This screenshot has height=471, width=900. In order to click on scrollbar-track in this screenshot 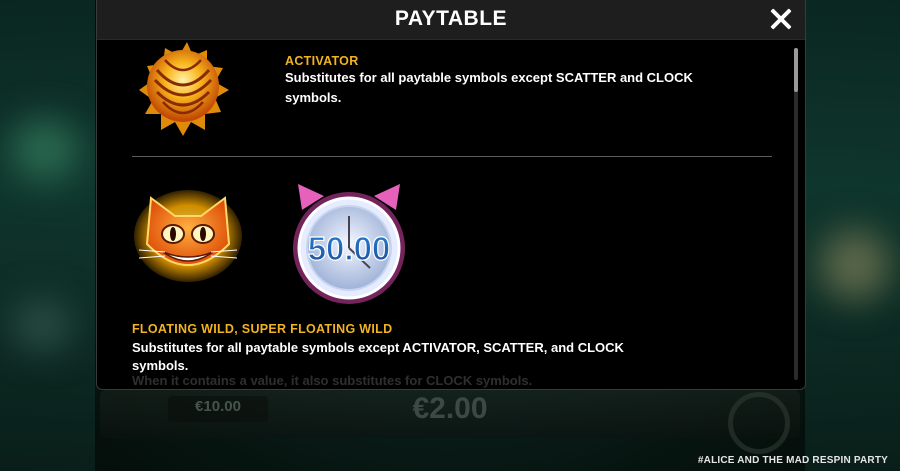, I will do `click(796, 214)`.